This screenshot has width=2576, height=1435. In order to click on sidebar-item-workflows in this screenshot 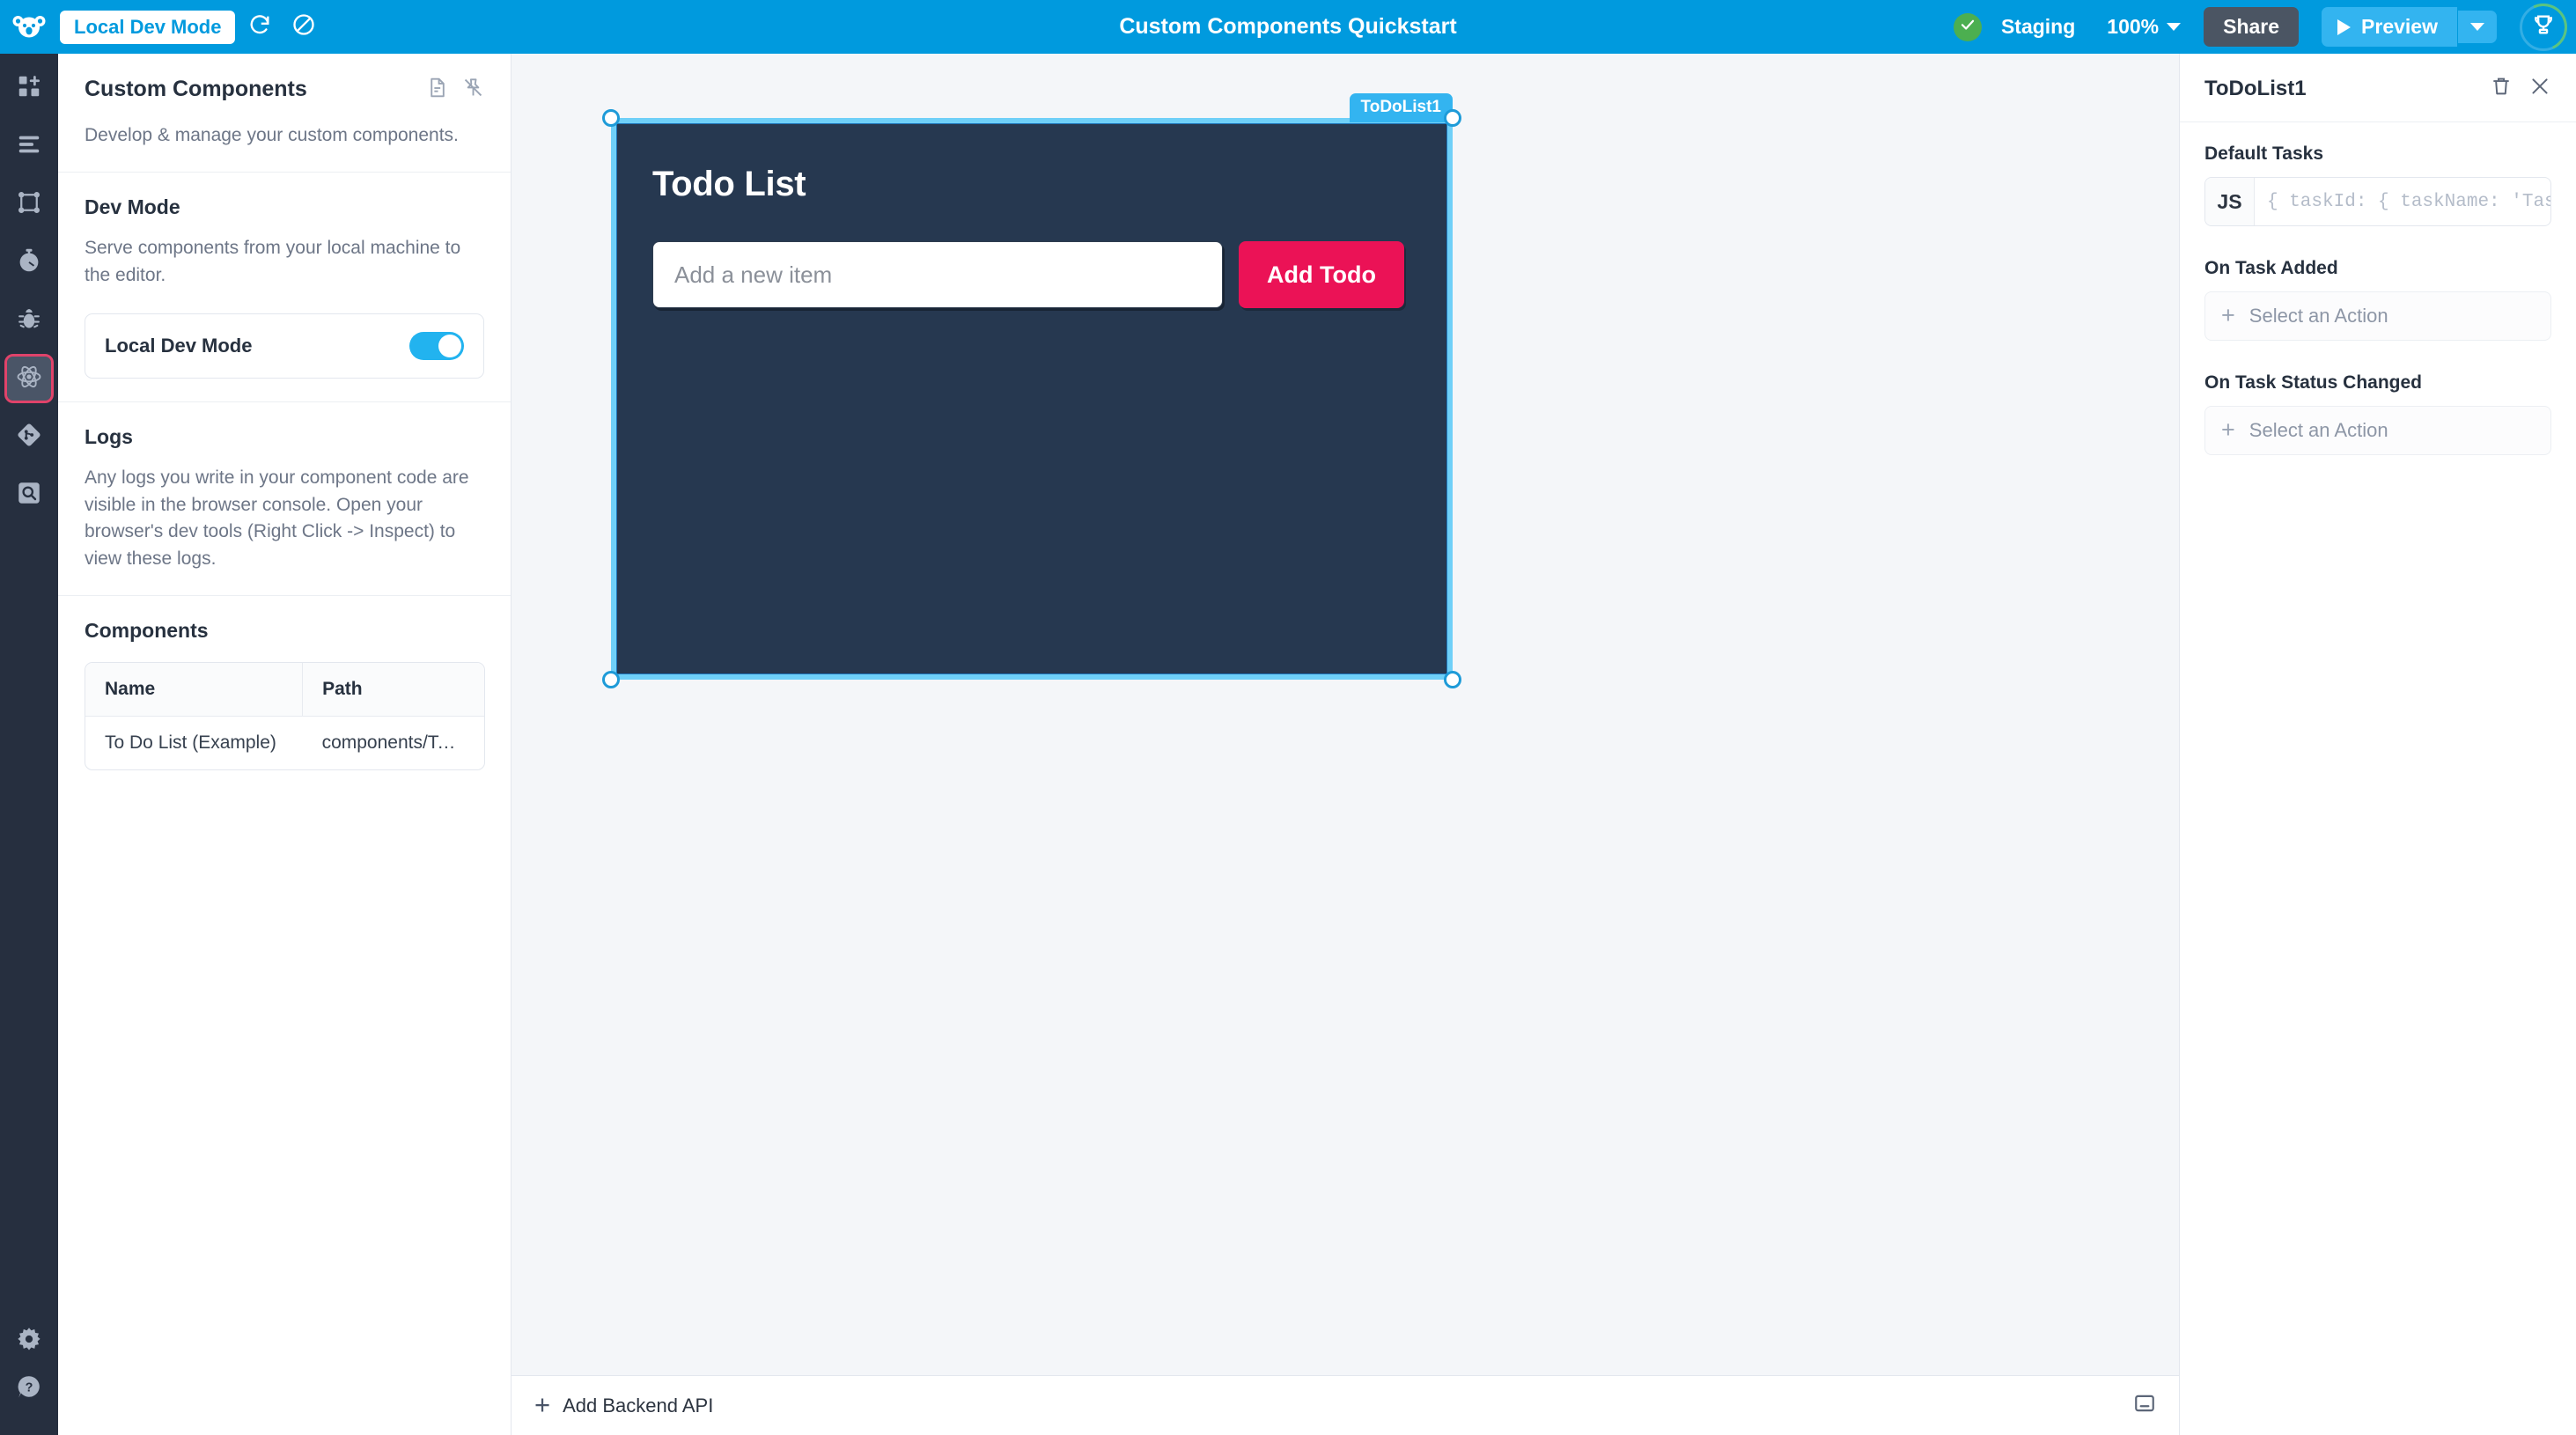, I will do `click(29, 204)`.